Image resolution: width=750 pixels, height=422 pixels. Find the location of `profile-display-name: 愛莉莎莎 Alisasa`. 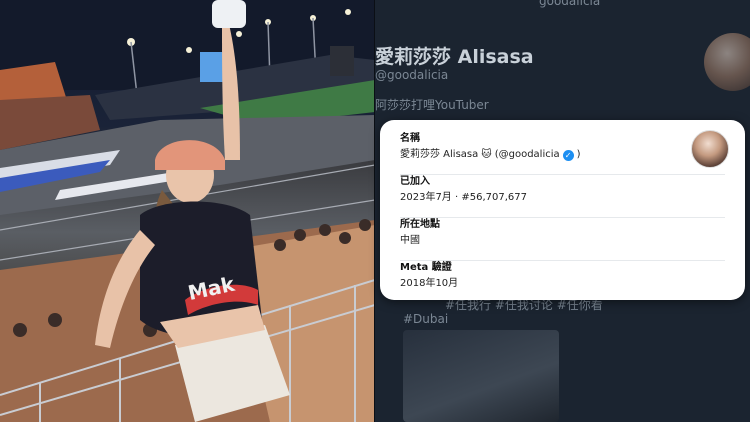

profile-display-name: 愛莉莎莎 Alisasa is located at coordinates (454, 57).